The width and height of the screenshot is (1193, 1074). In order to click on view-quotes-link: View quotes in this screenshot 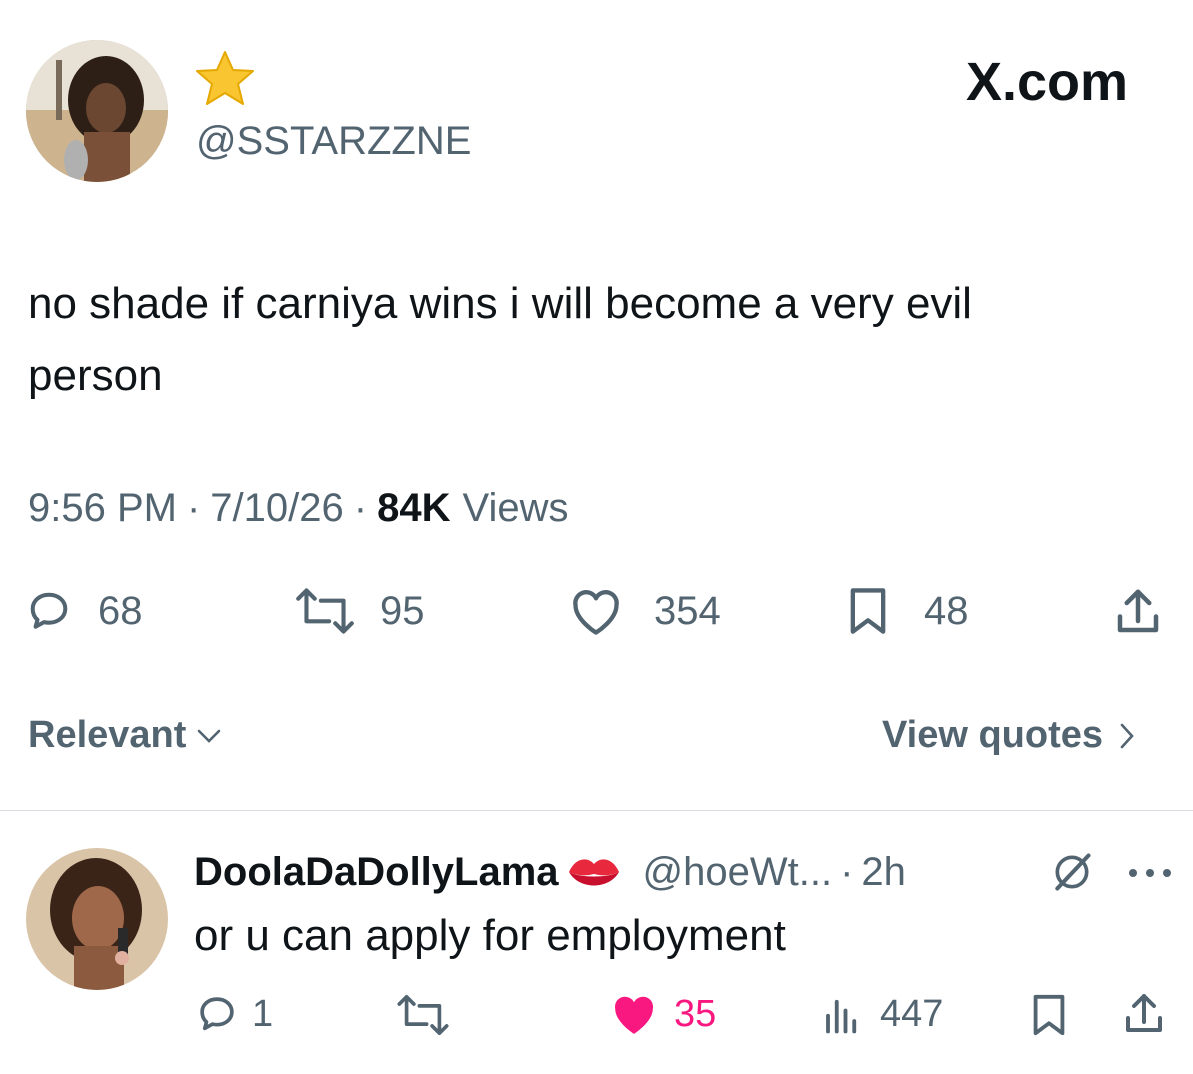, I will do `click(1009, 735)`.